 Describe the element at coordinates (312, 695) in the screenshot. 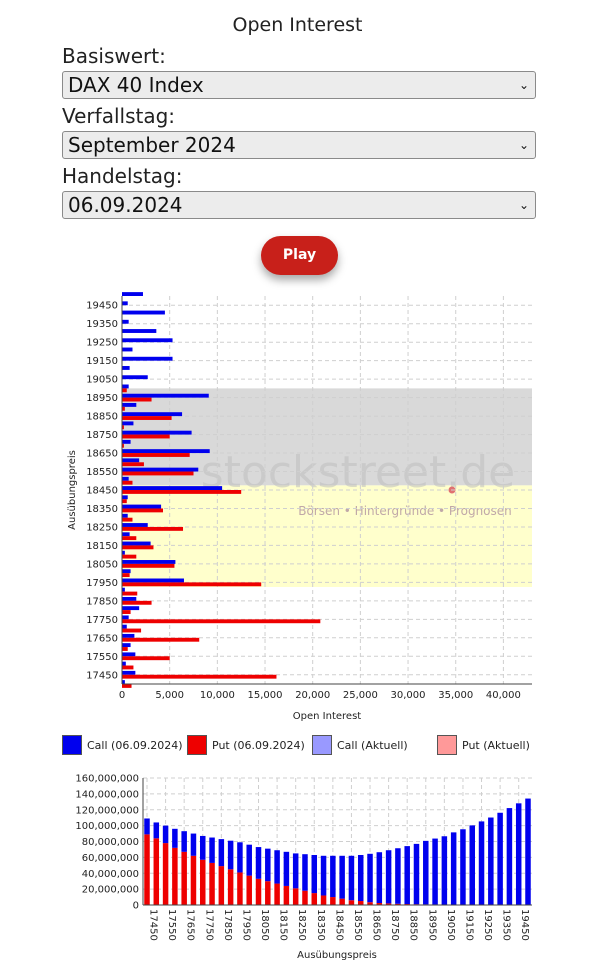

I see `x-tick-label: 20,000` at that location.